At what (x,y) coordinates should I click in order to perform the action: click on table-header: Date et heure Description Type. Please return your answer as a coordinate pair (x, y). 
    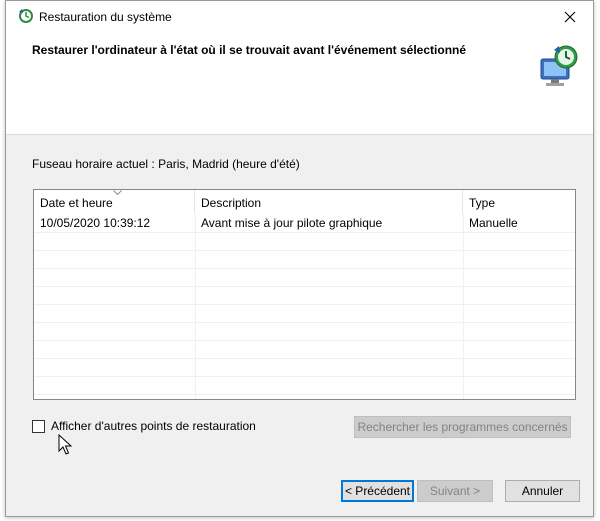
    Looking at the image, I should click on (304, 202).